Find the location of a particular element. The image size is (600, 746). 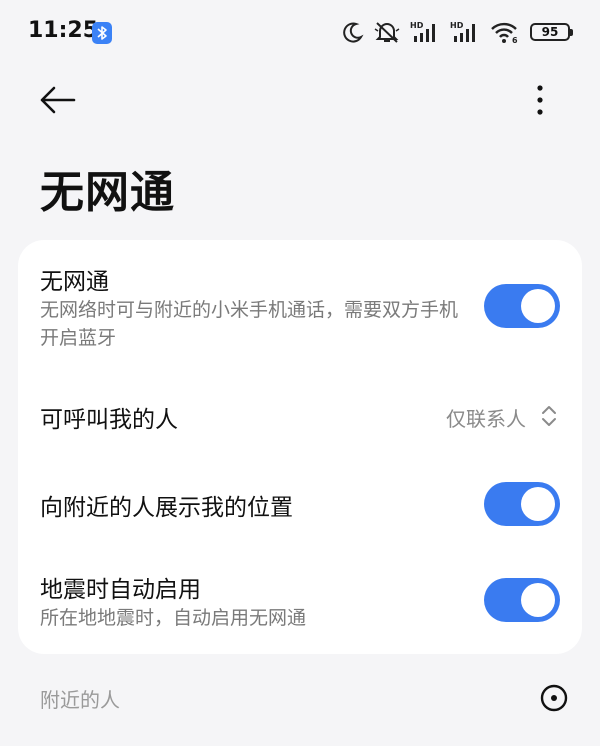

earthquake-auto-toggle is located at coordinates (522, 600).